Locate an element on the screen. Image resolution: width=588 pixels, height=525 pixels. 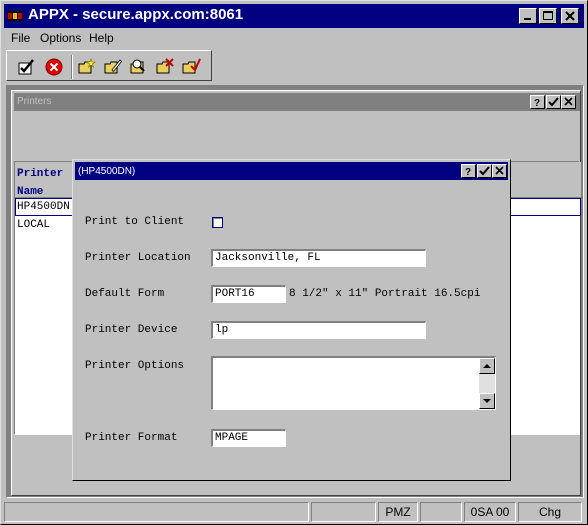
folder-cancel-icon is located at coordinates (191, 66).